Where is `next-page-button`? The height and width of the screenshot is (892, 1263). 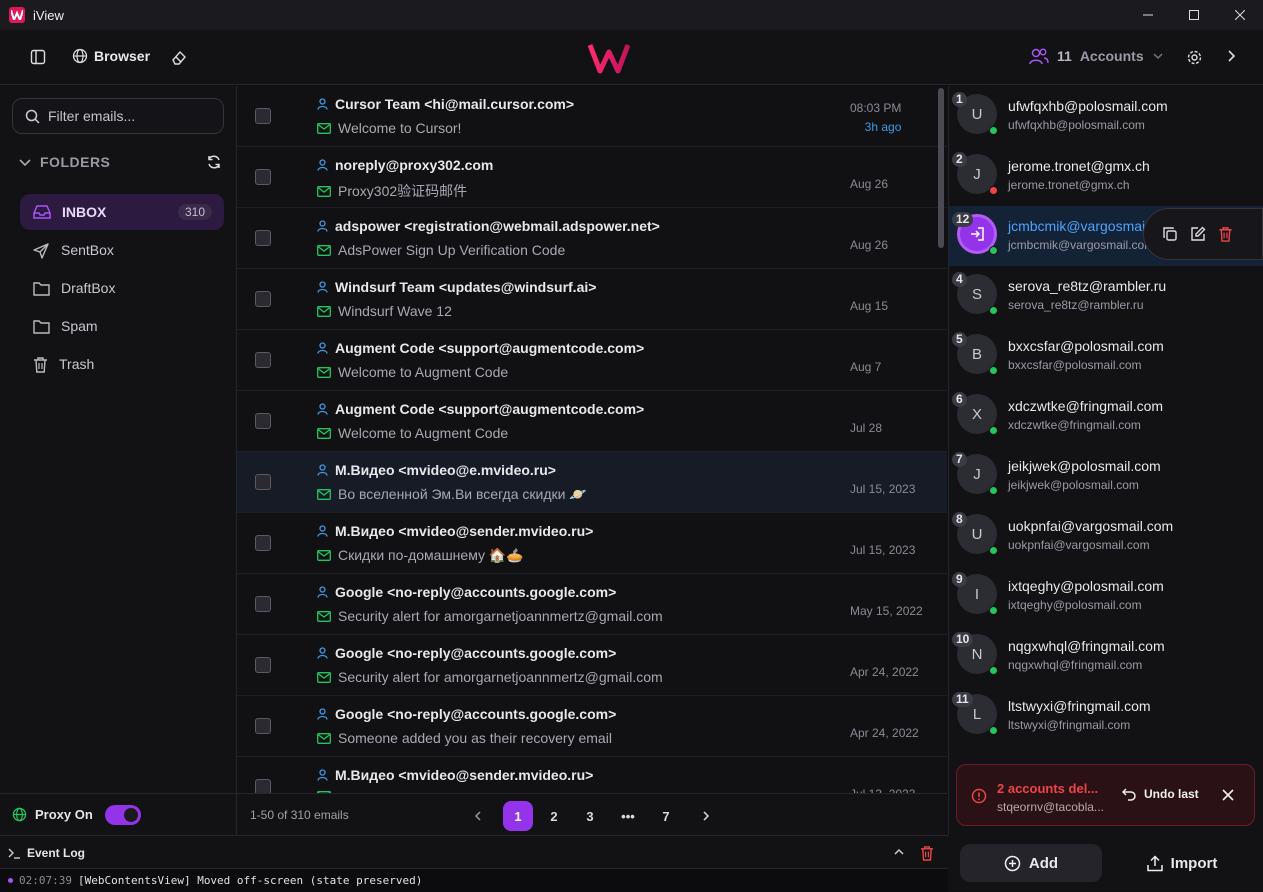
next-page-button is located at coordinates (706, 816).